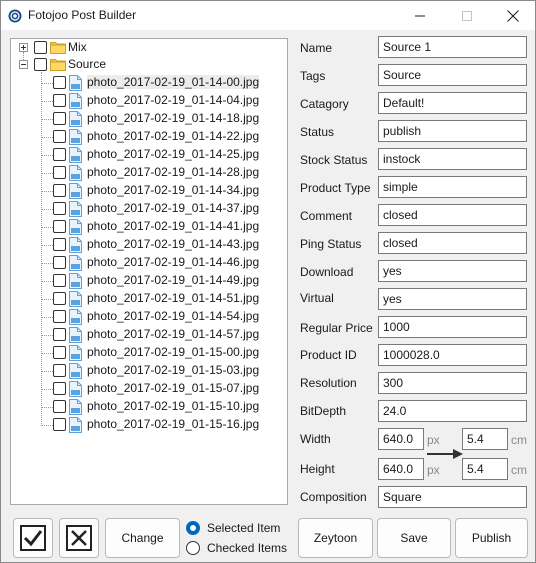 This screenshot has width=536, height=563. What do you see at coordinates (268, 15) in the screenshot?
I see `title-bar: Fotojoo Post Builder` at bounding box center [268, 15].